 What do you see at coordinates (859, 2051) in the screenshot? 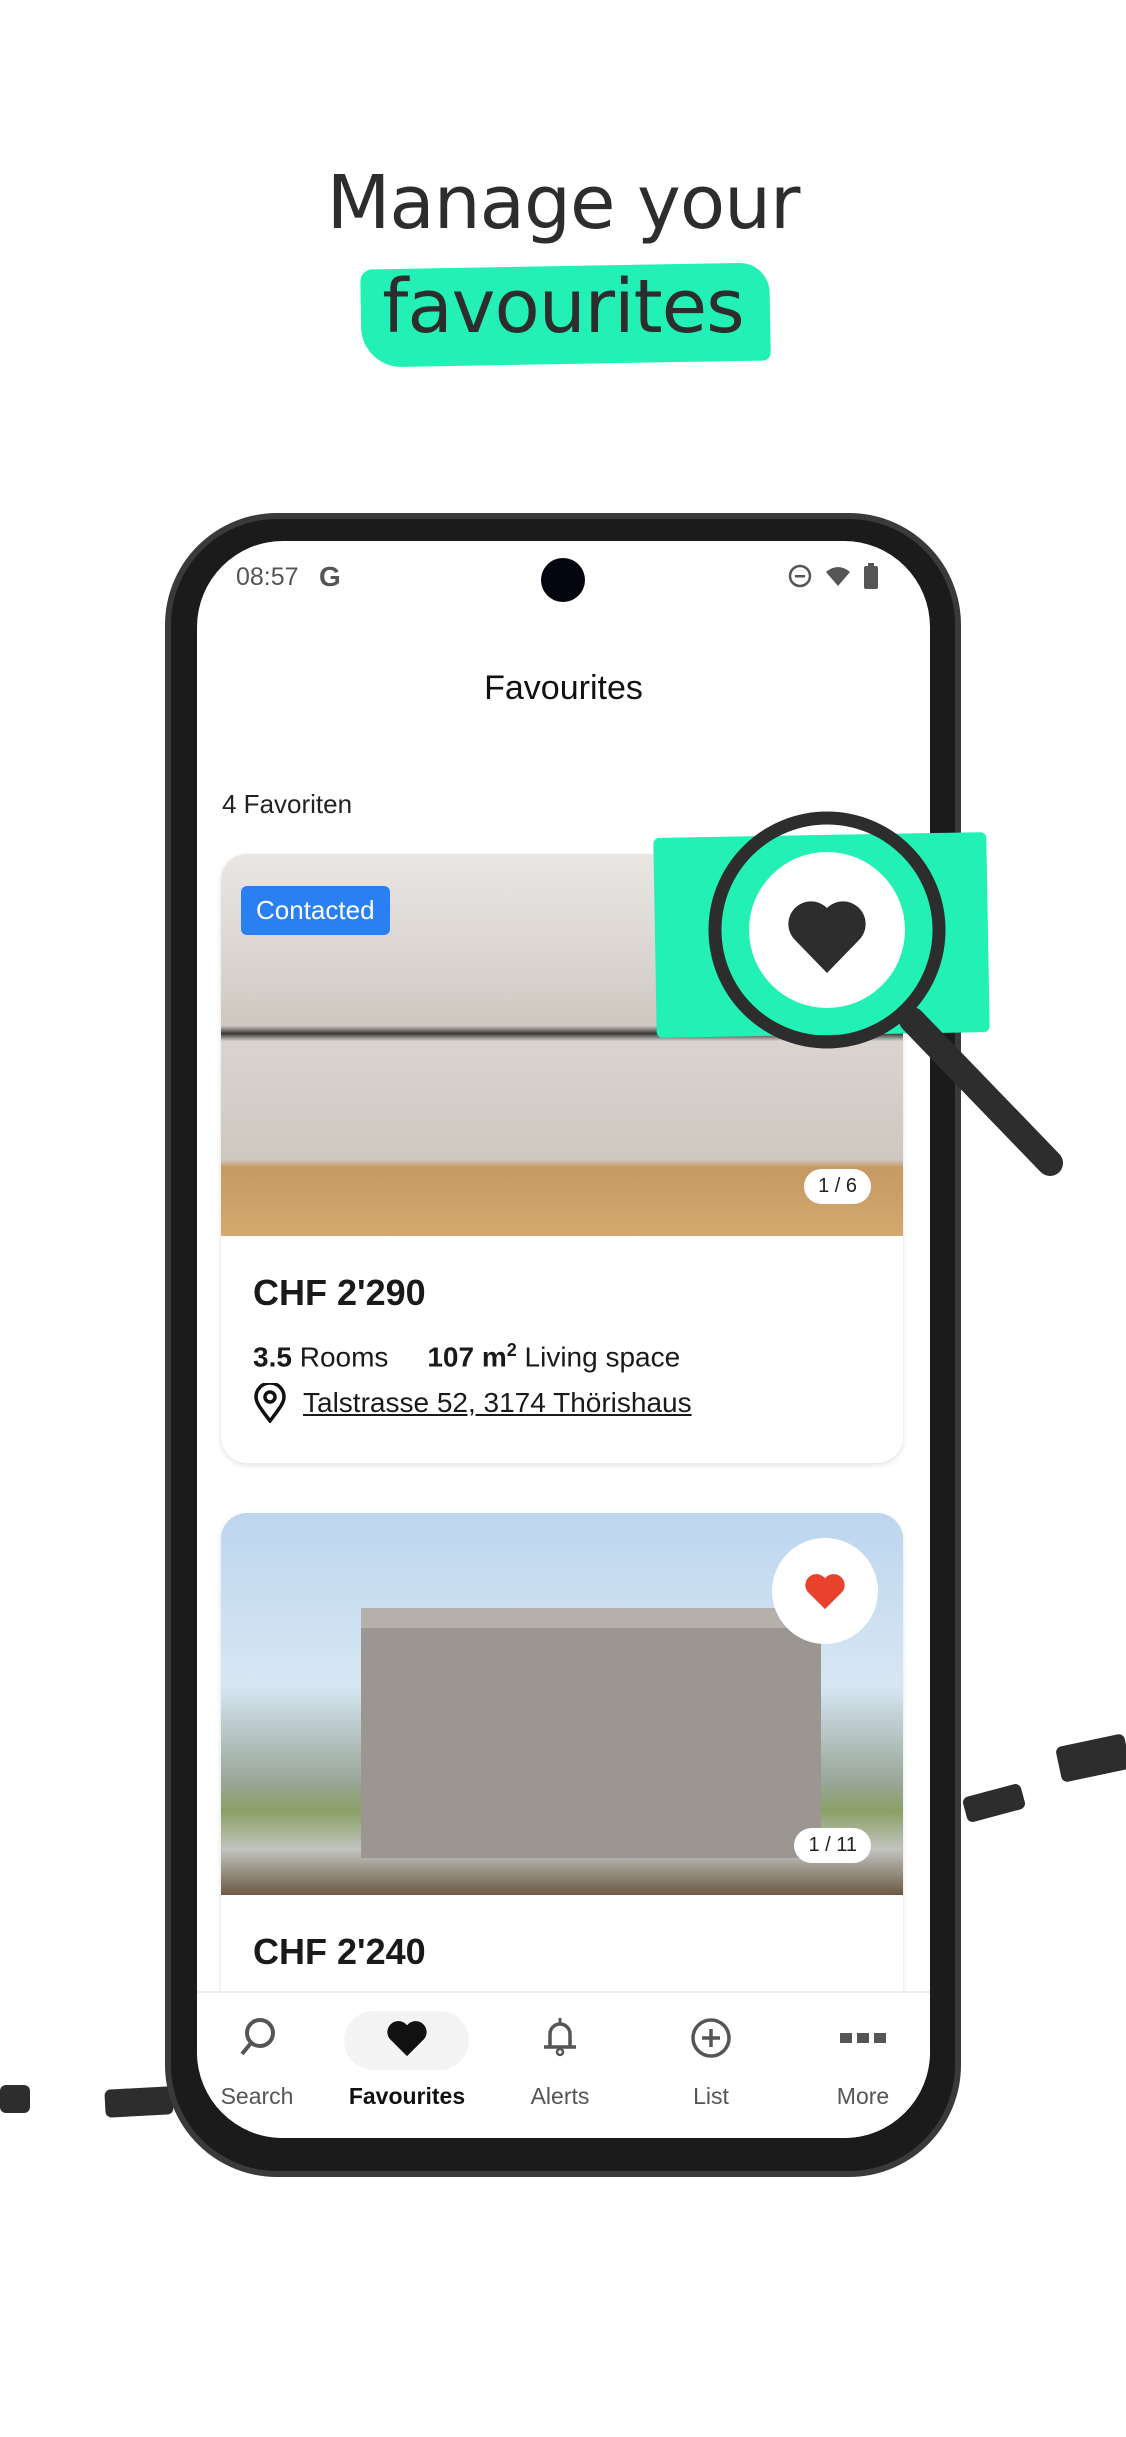
I see `nav-more: More` at bounding box center [859, 2051].